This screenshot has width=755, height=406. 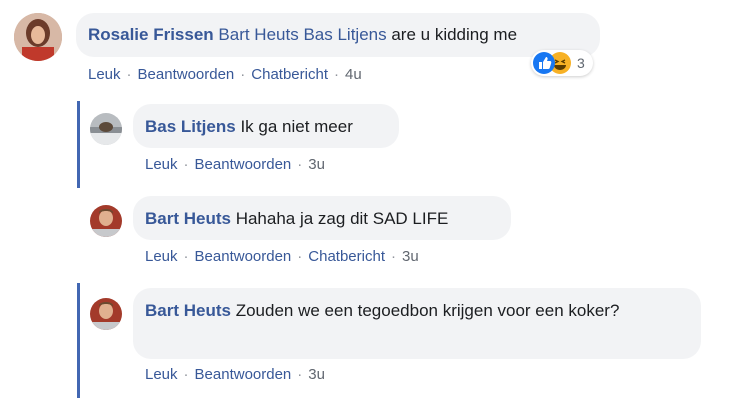 What do you see at coordinates (353, 74) in the screenshot?
I see `timestamp: 4u` at bounding box center [353, 74].